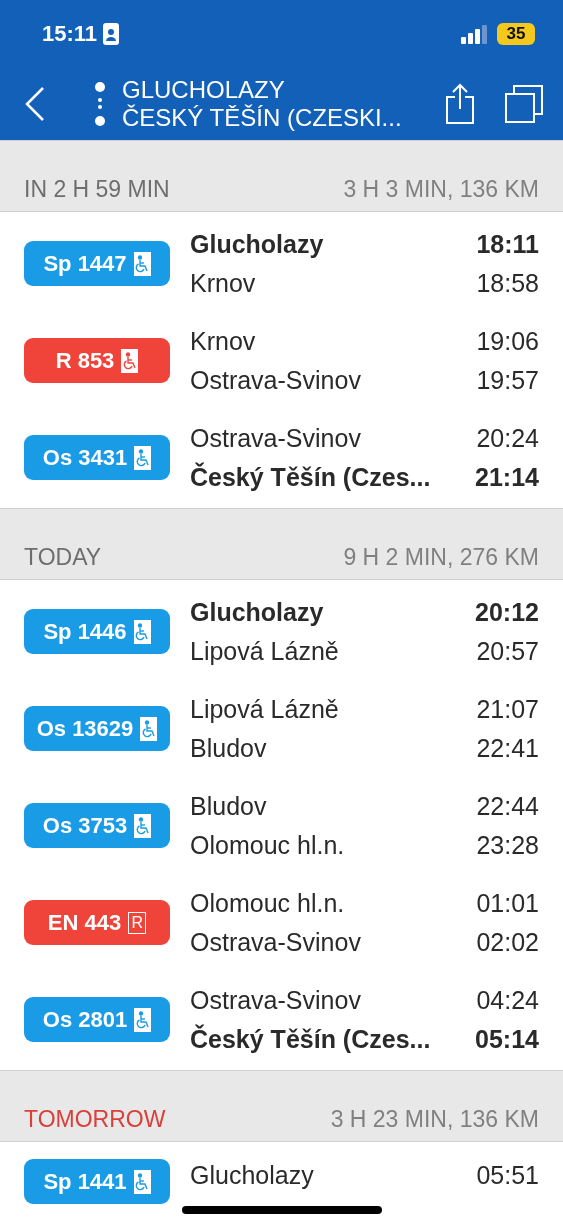 This screenshot has height=1218, width=563. What do you see at coordinates (507, 845) in the screenshot?
I see `stop-time: 23:28` at bounding box center [507, 845].